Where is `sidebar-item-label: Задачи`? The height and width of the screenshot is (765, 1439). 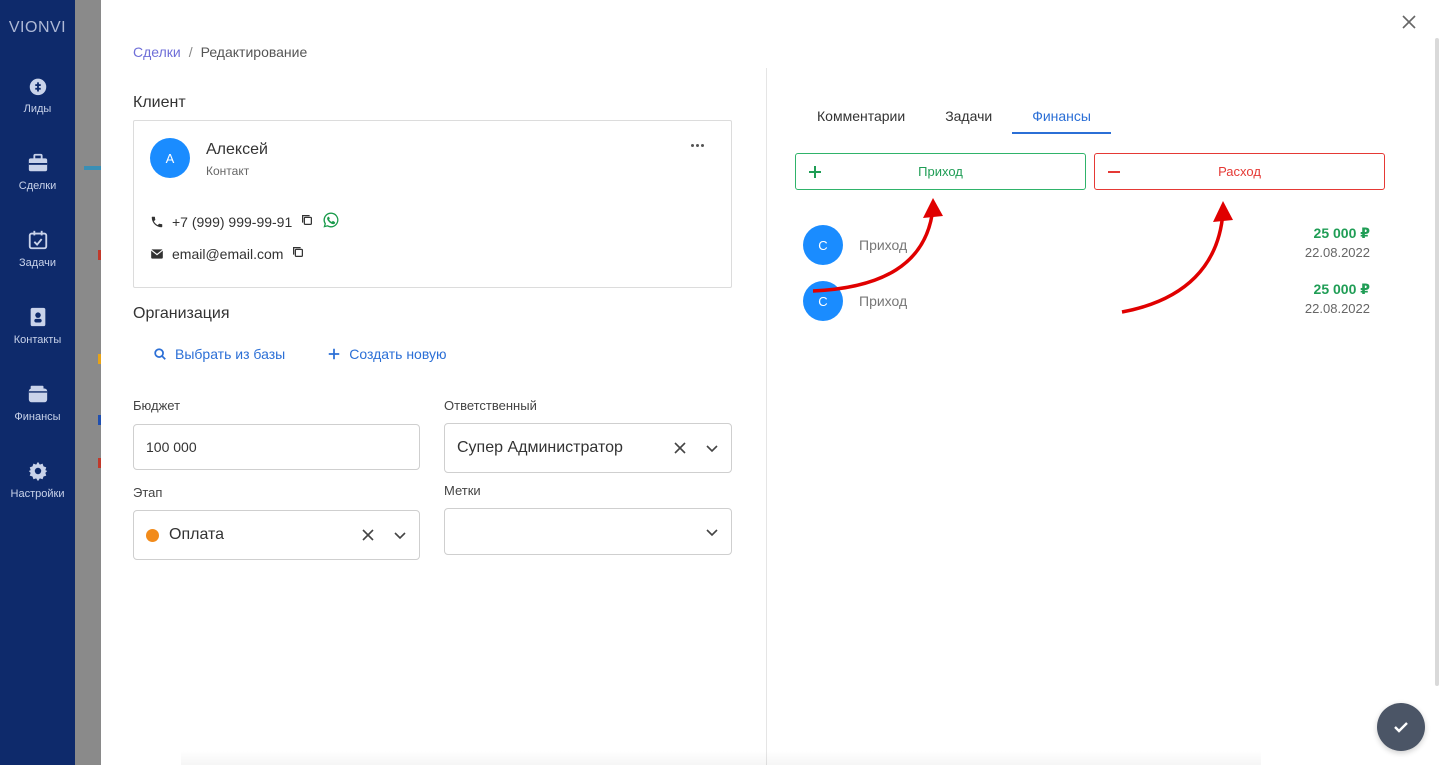 sidebar-item-label: Задачи is located at coordinates (37, 262).